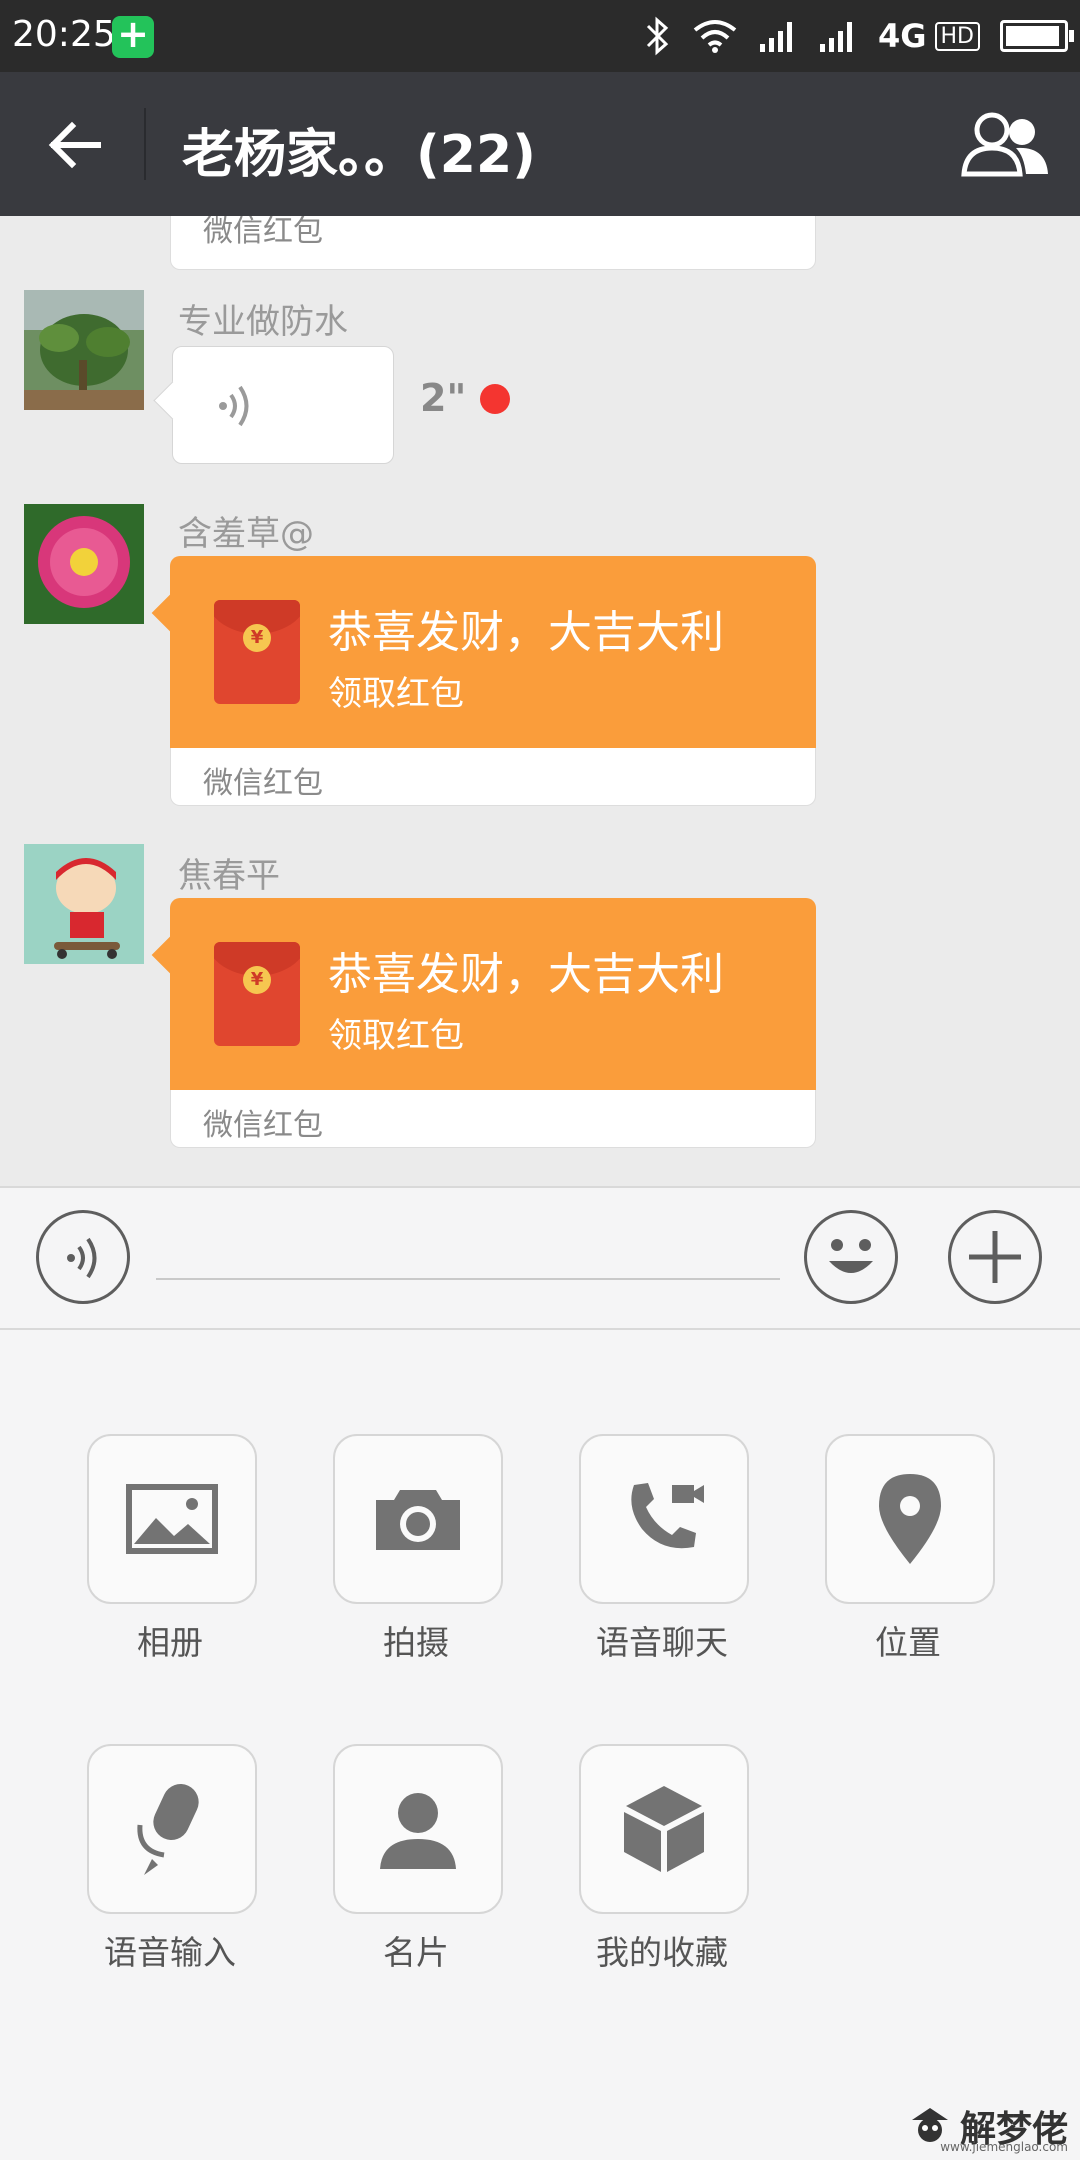  I want to click on tool-contact-card: 名片, so click(418, 1859).